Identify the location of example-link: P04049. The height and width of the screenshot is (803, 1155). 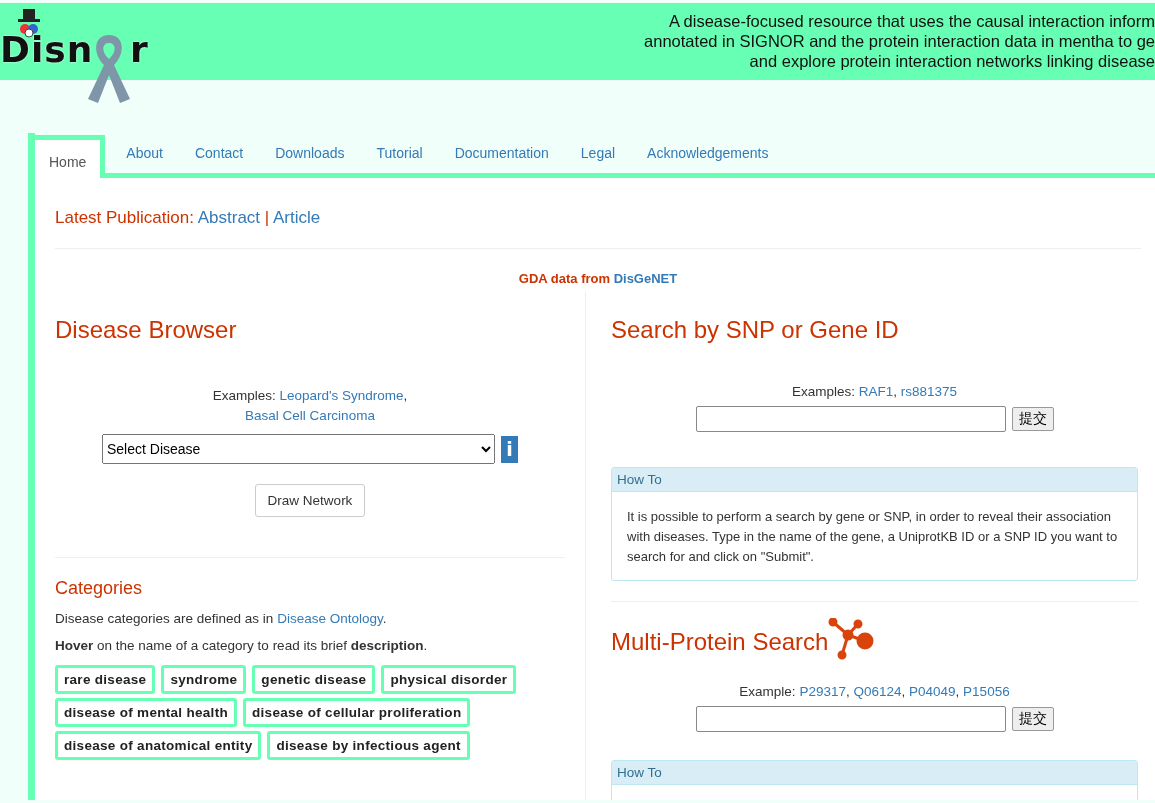
(932, 691).